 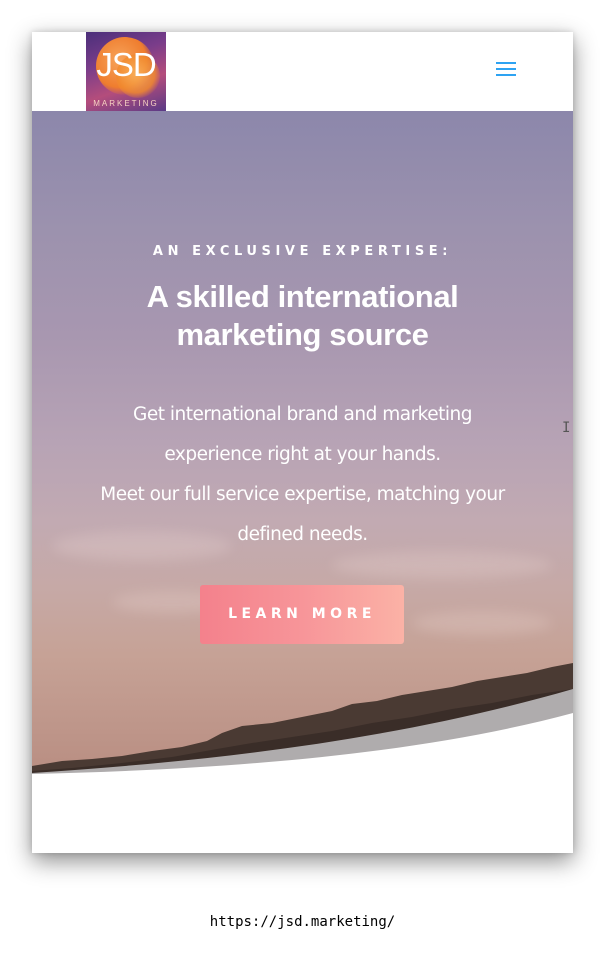 I want to click on hero-headline: A skilled international marketing source, so click(x=302, y=315).